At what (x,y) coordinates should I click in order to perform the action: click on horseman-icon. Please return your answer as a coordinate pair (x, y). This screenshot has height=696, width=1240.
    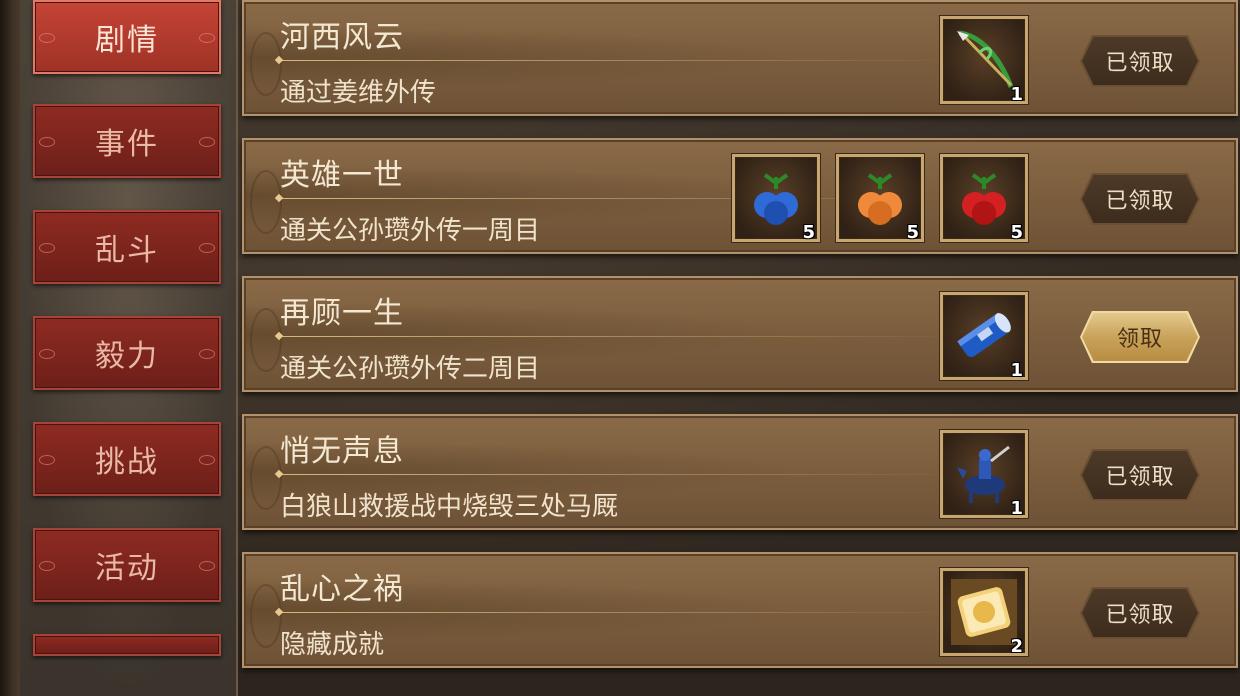
    Looking at the image, I should click on (983, 474).